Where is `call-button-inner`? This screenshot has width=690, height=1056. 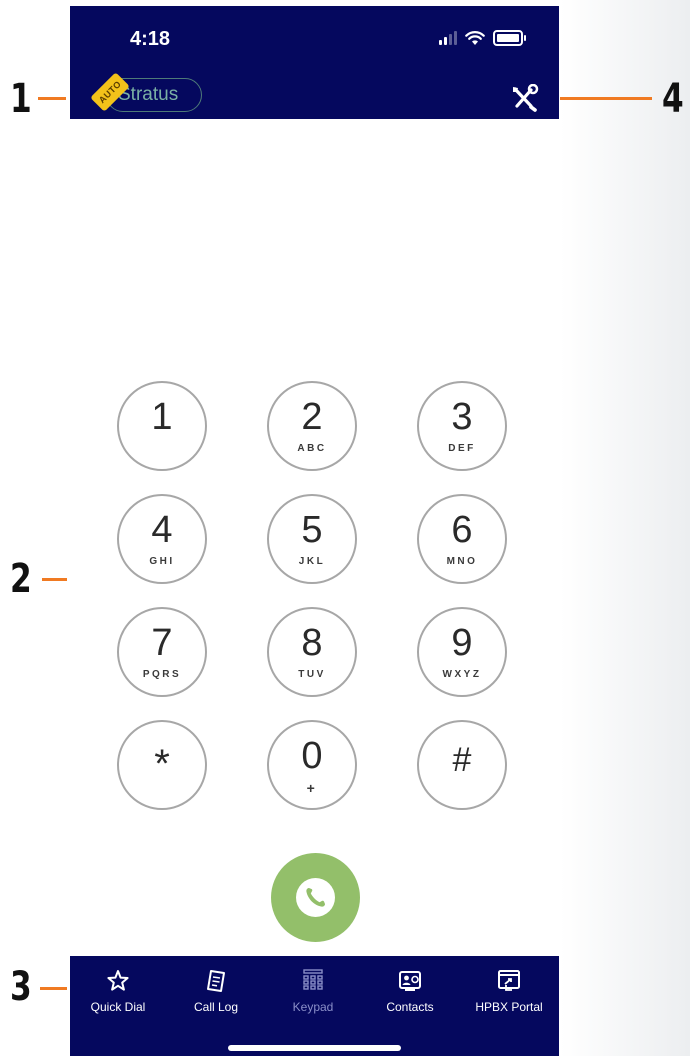
call-button-inner is located at coordinates (315, 897).